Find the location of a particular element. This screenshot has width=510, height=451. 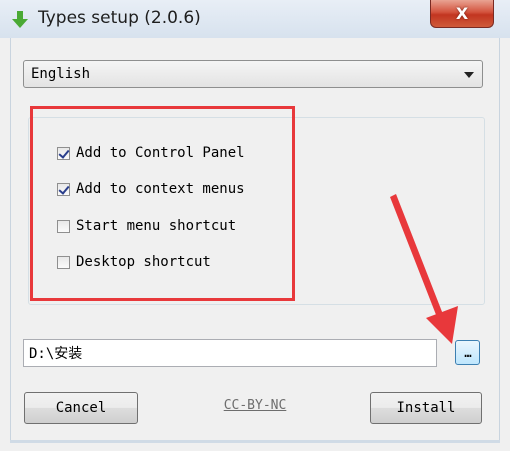

annotation-arrow is located at coordinates (424, 269).